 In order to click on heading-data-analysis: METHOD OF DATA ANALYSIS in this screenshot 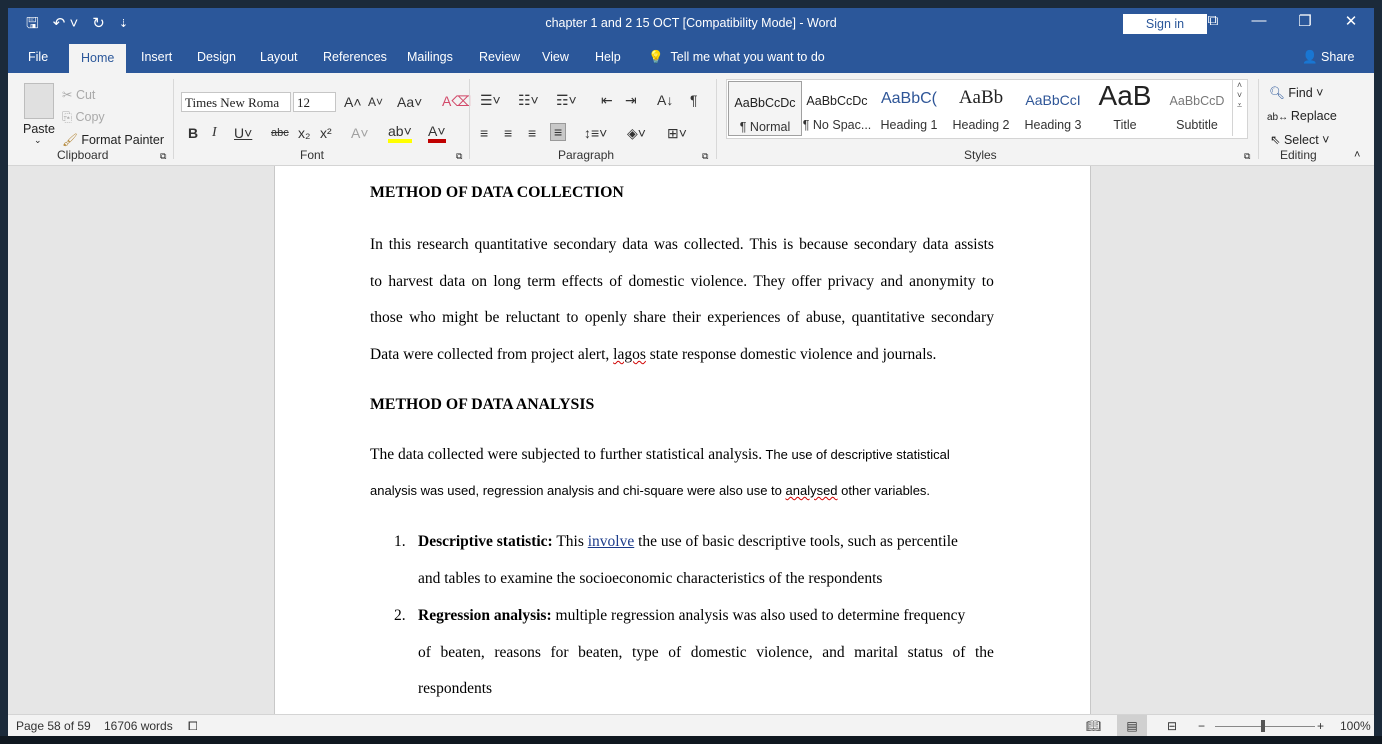, I will do `click(482, 404)`.